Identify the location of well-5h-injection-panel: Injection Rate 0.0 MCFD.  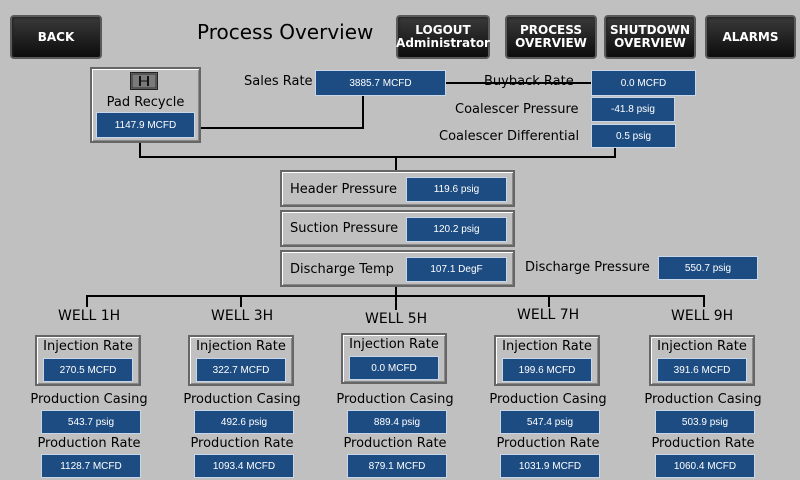
(394, 358).